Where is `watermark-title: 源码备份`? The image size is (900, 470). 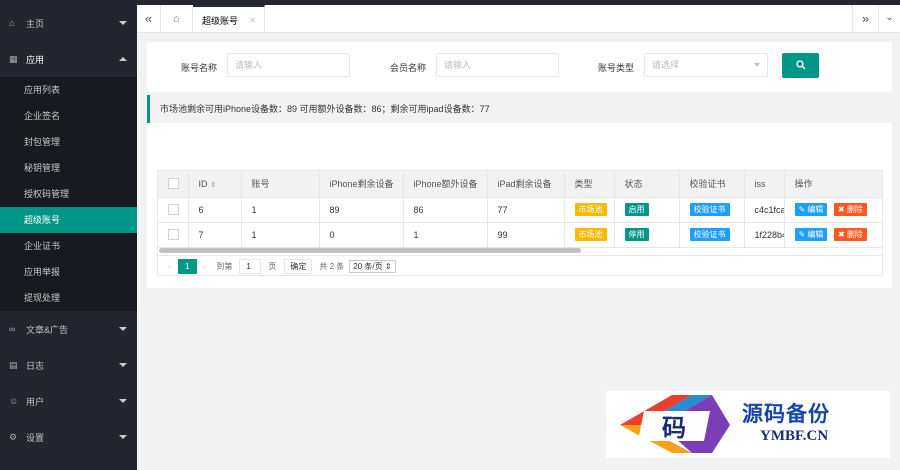 watermark-title: 源码备份 is located at coordinates (786, 414).